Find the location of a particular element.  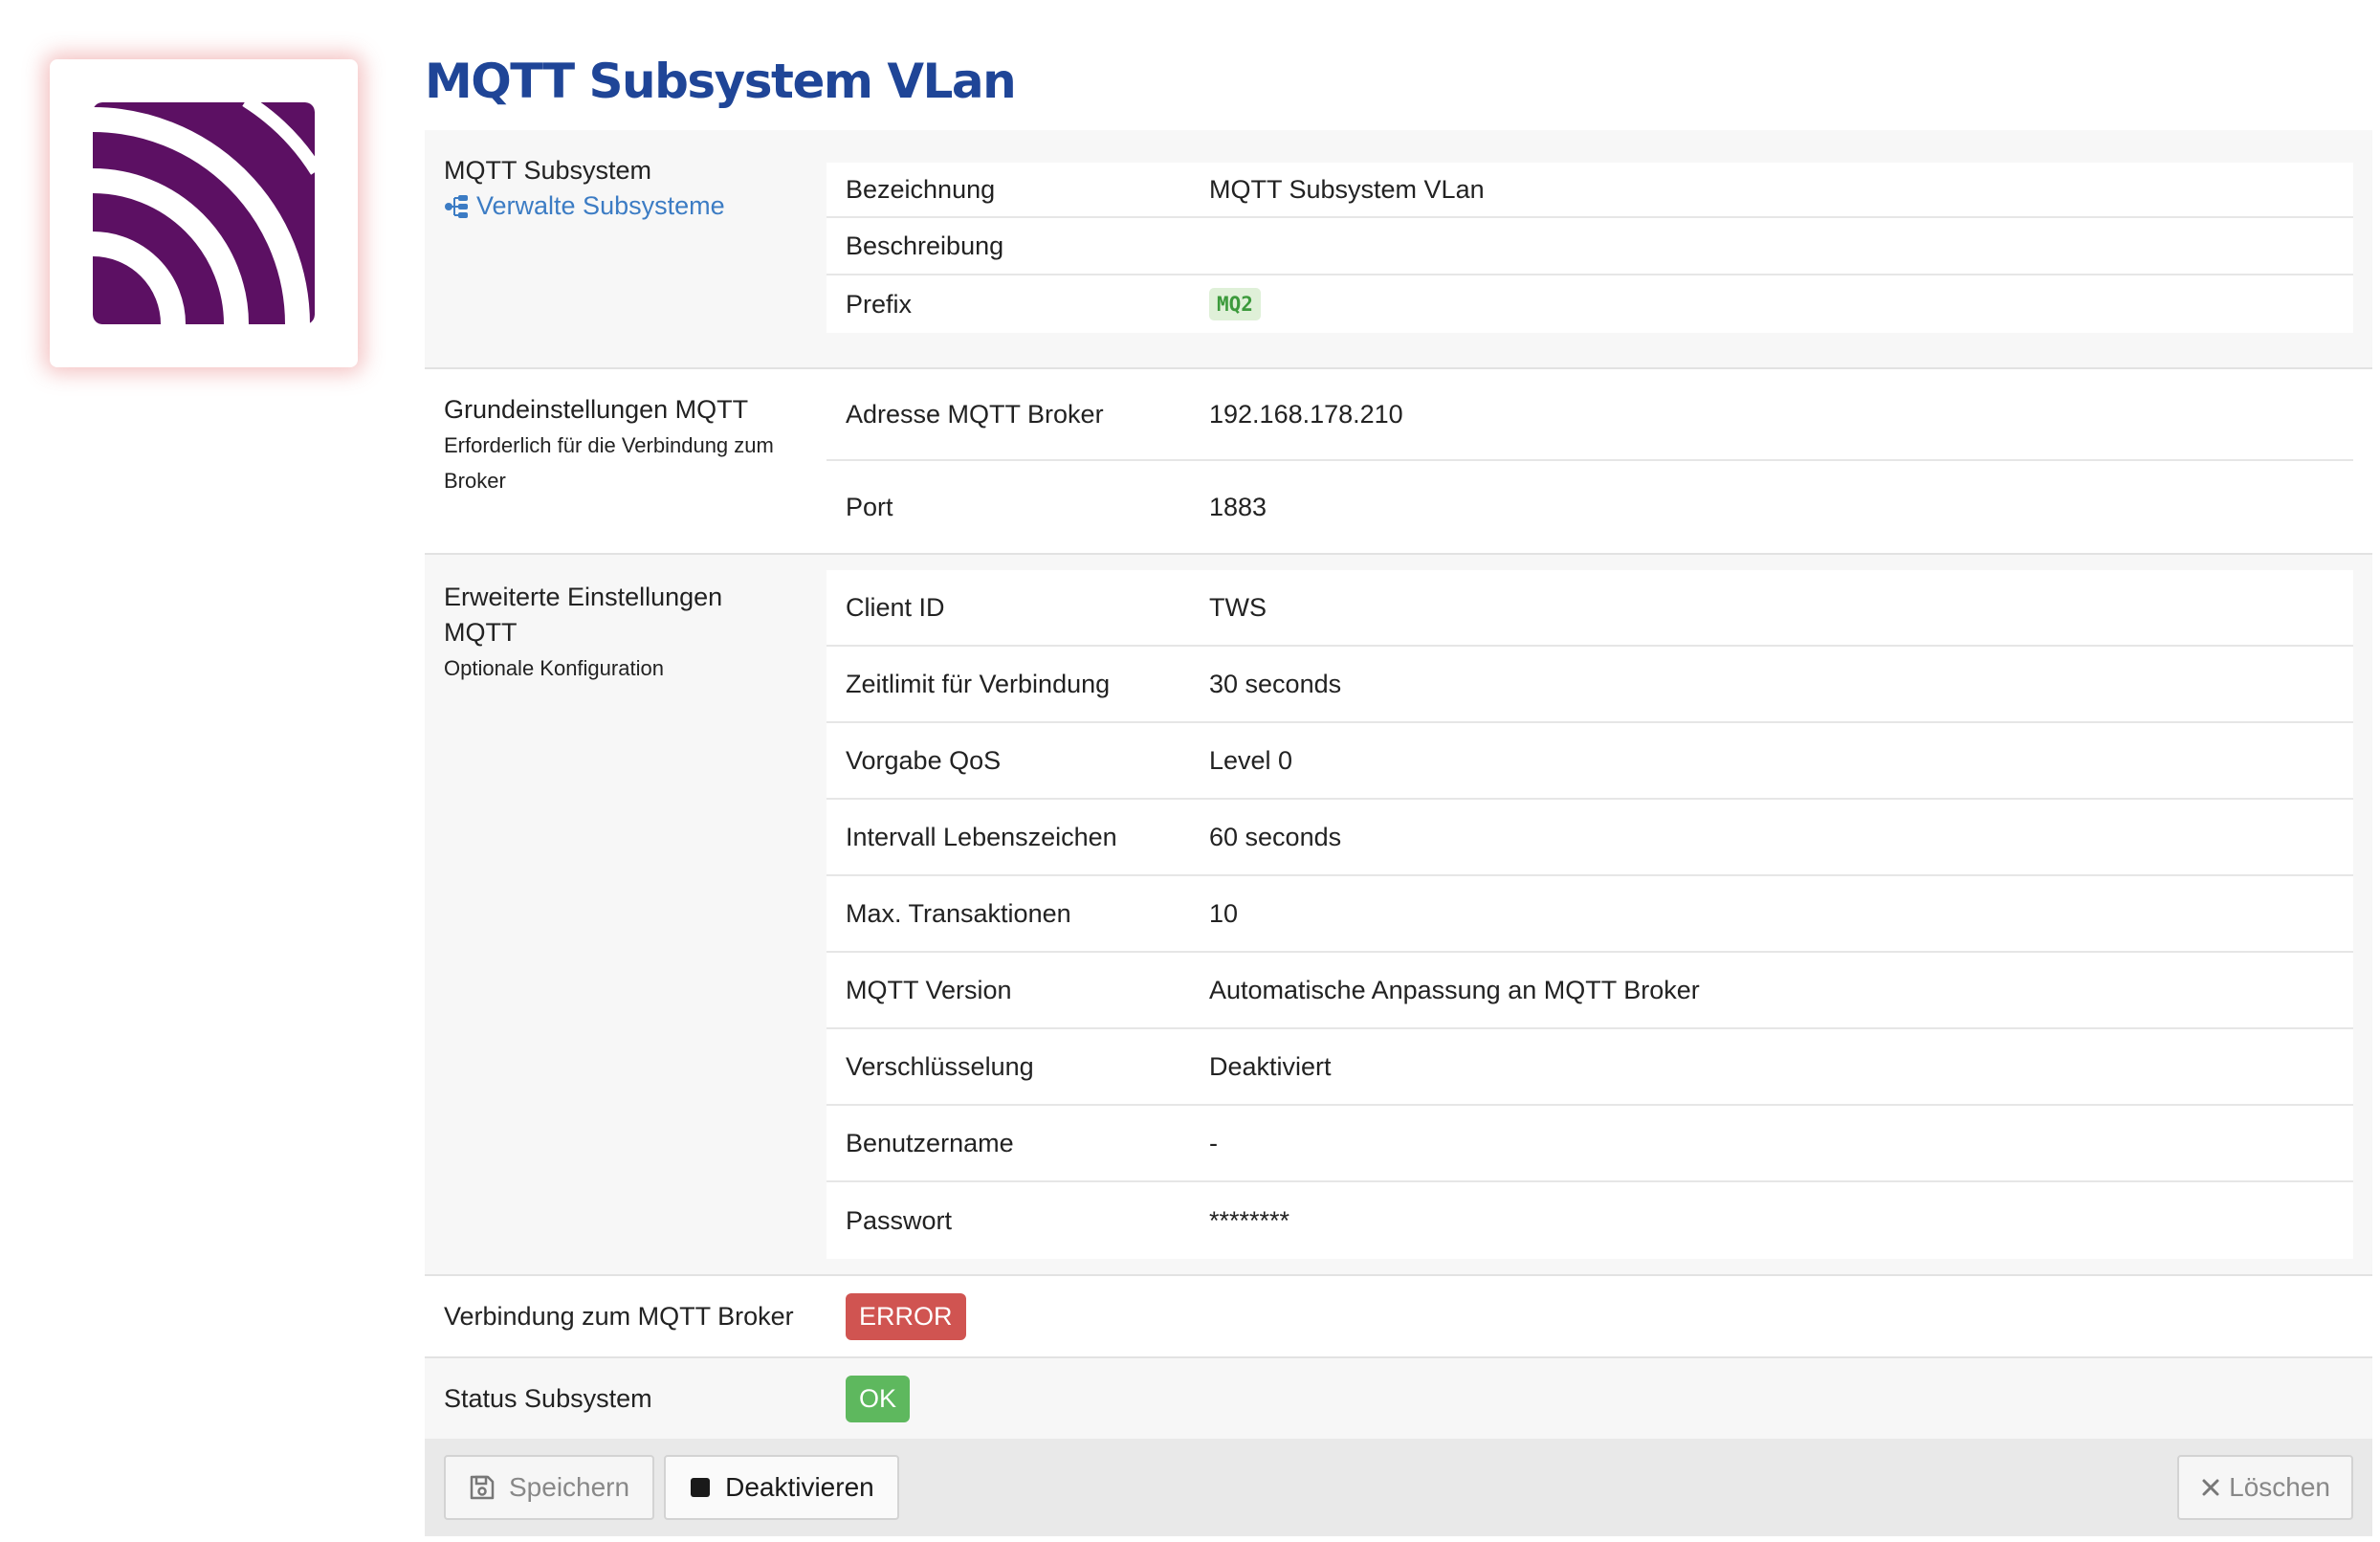

row-key: Zeitlimit für Verbindung is located at coordinates (978, 683).